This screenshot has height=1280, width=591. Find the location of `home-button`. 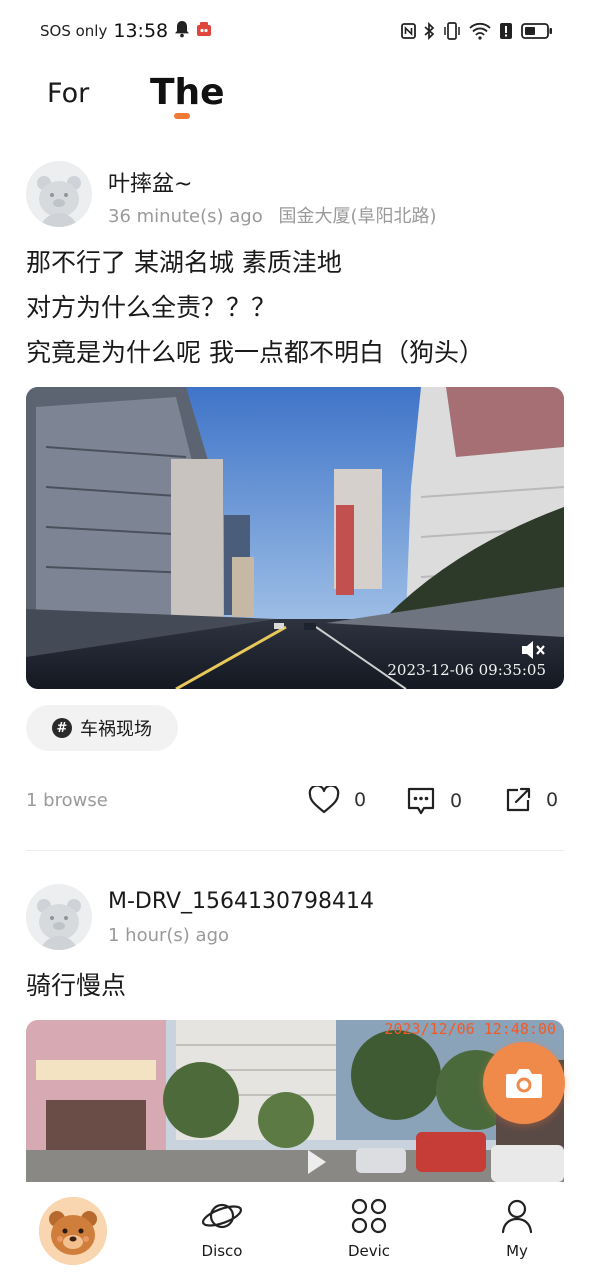

home-button is located at coordinates (73, 1231).